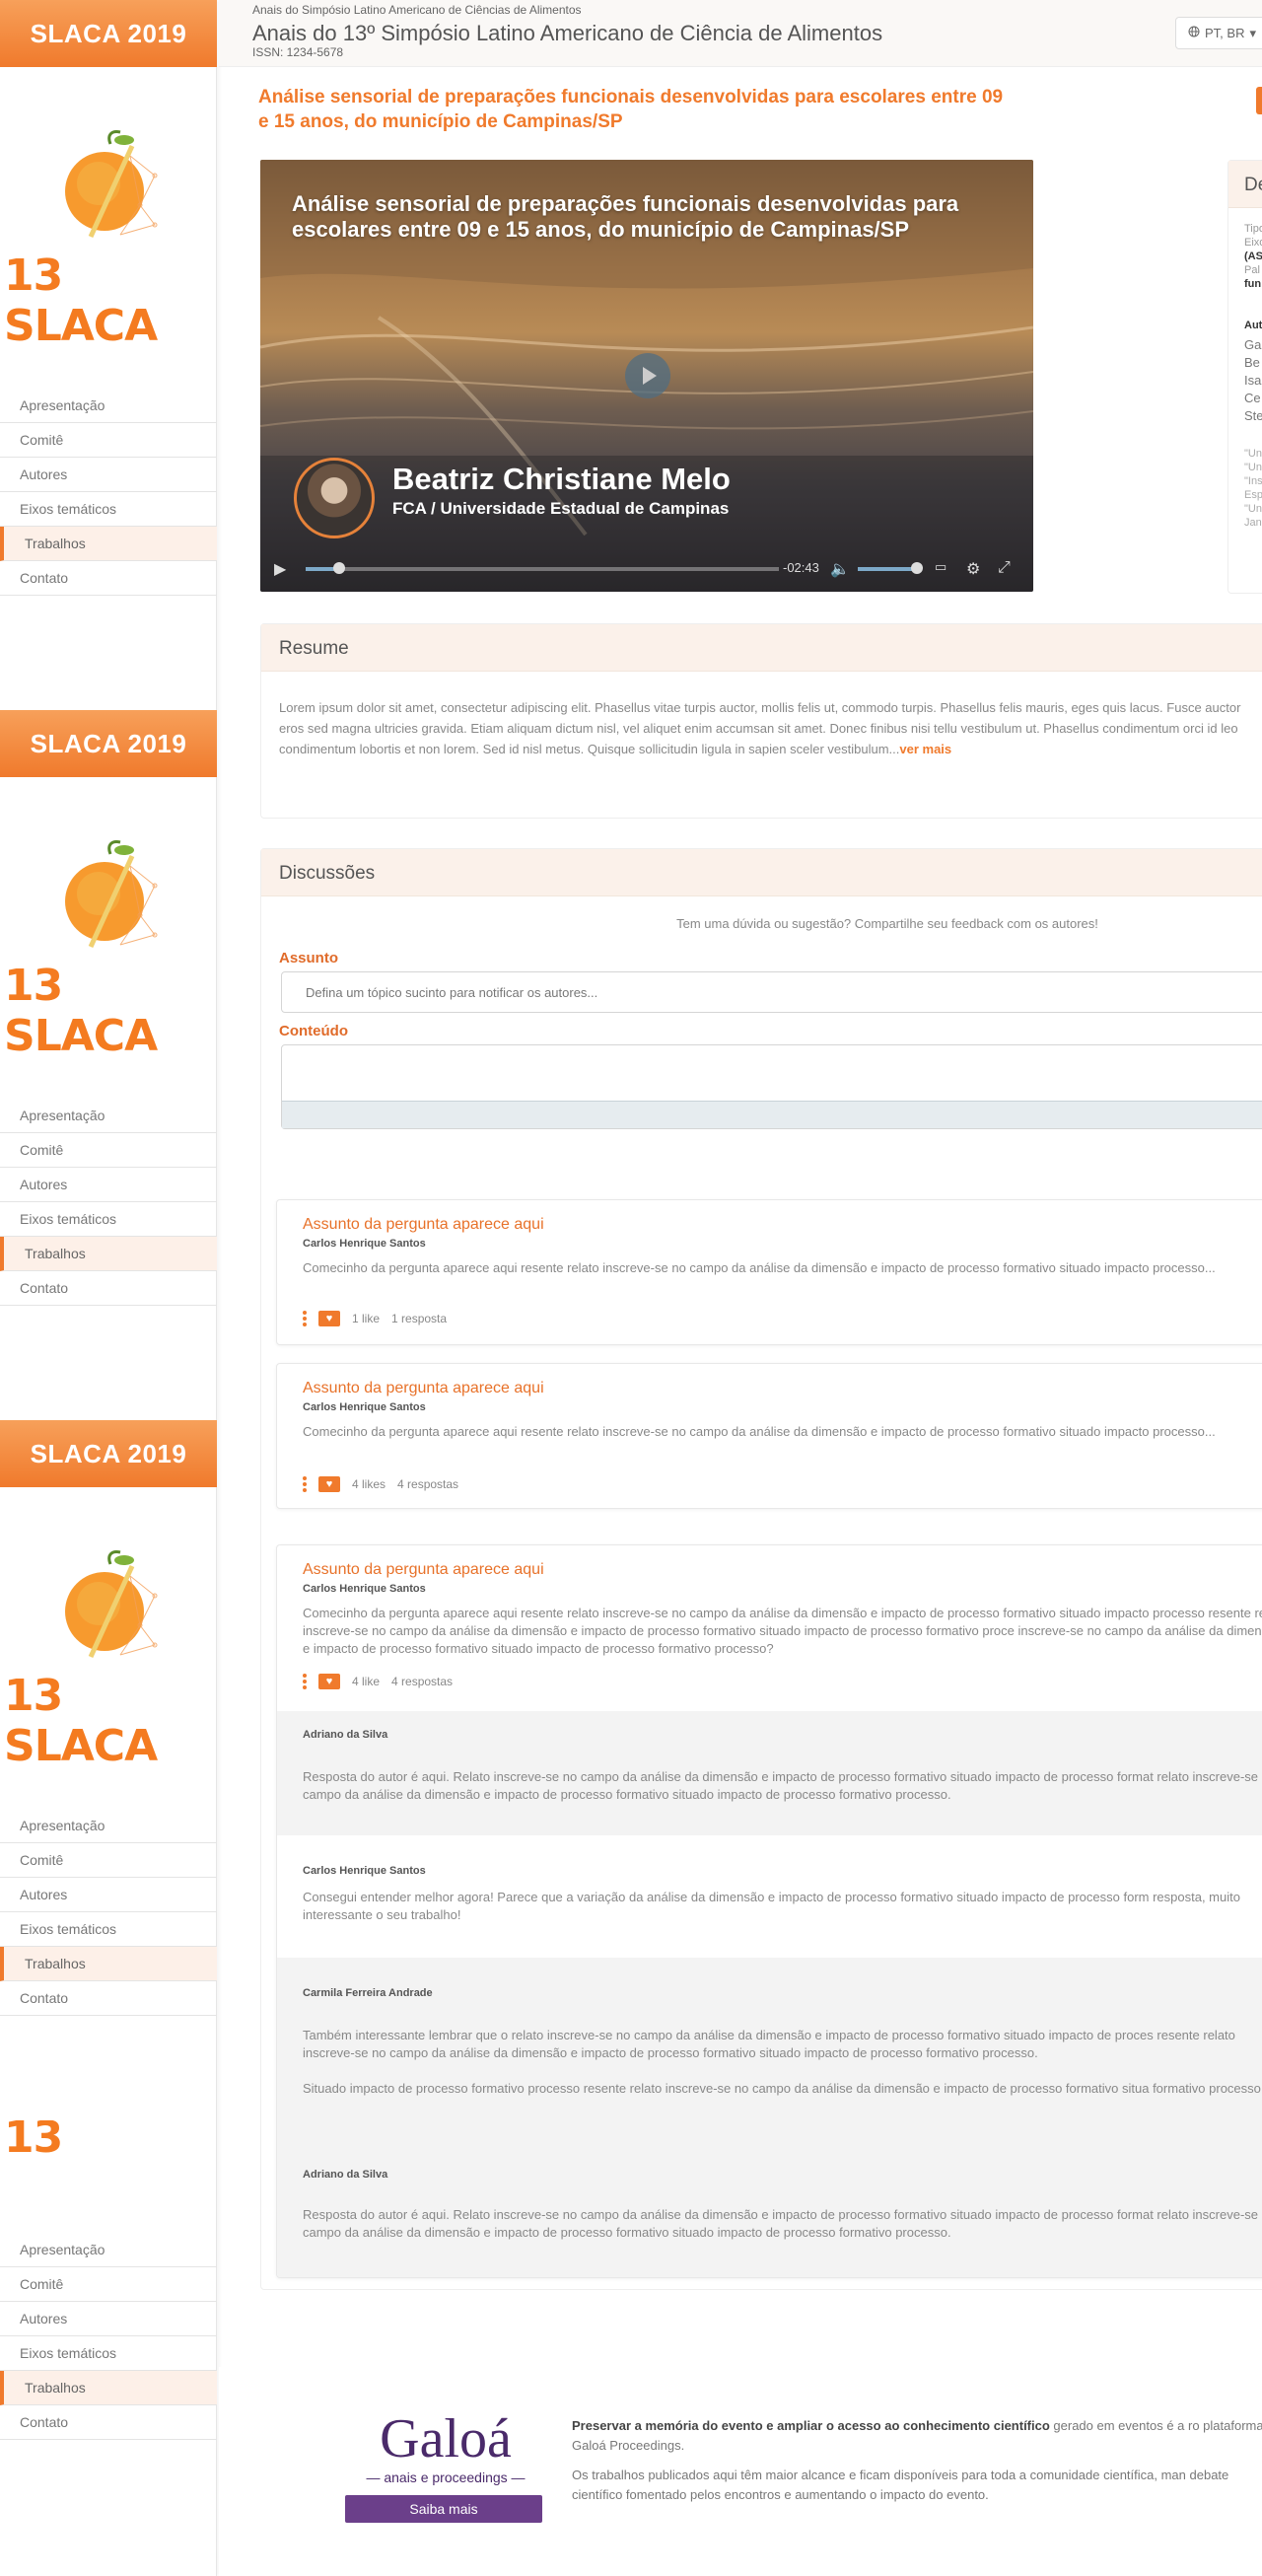  Describe the element at coordinates (917, 568) in the screenshot. I see `volume-handle` at that location.